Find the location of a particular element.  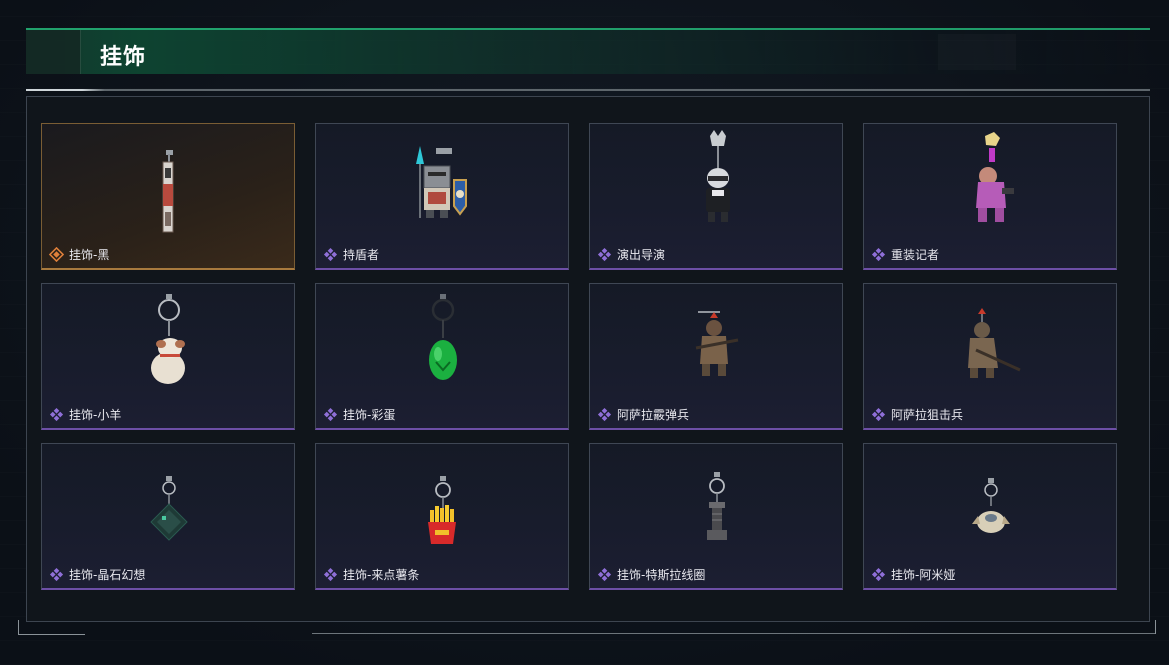

charm-label: 挂饰-小羊 is located at coordinates (95, 414).